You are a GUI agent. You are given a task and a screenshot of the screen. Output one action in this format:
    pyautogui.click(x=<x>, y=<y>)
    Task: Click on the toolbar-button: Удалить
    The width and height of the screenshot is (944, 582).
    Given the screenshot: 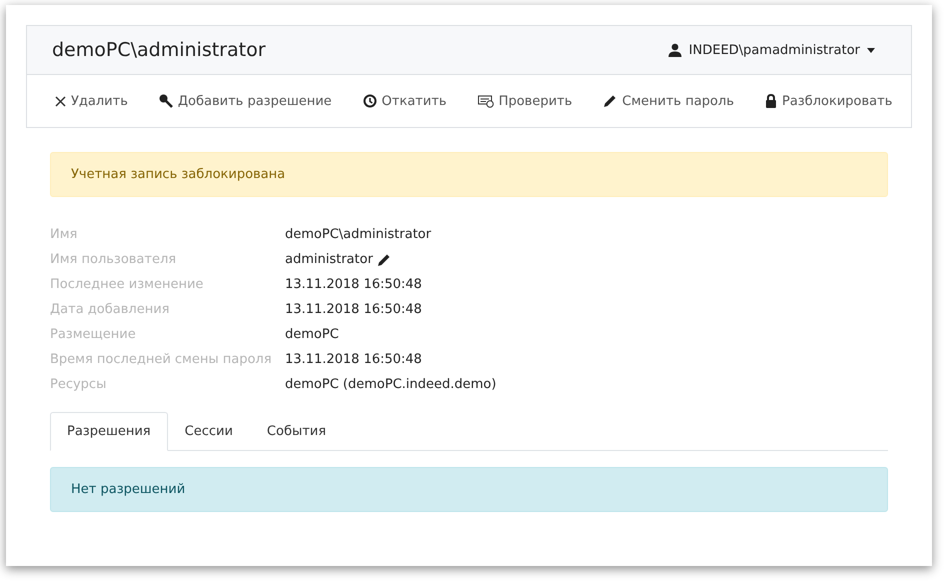 What is the action you would take?
    pyautogui.click(x=91, y=101)
    